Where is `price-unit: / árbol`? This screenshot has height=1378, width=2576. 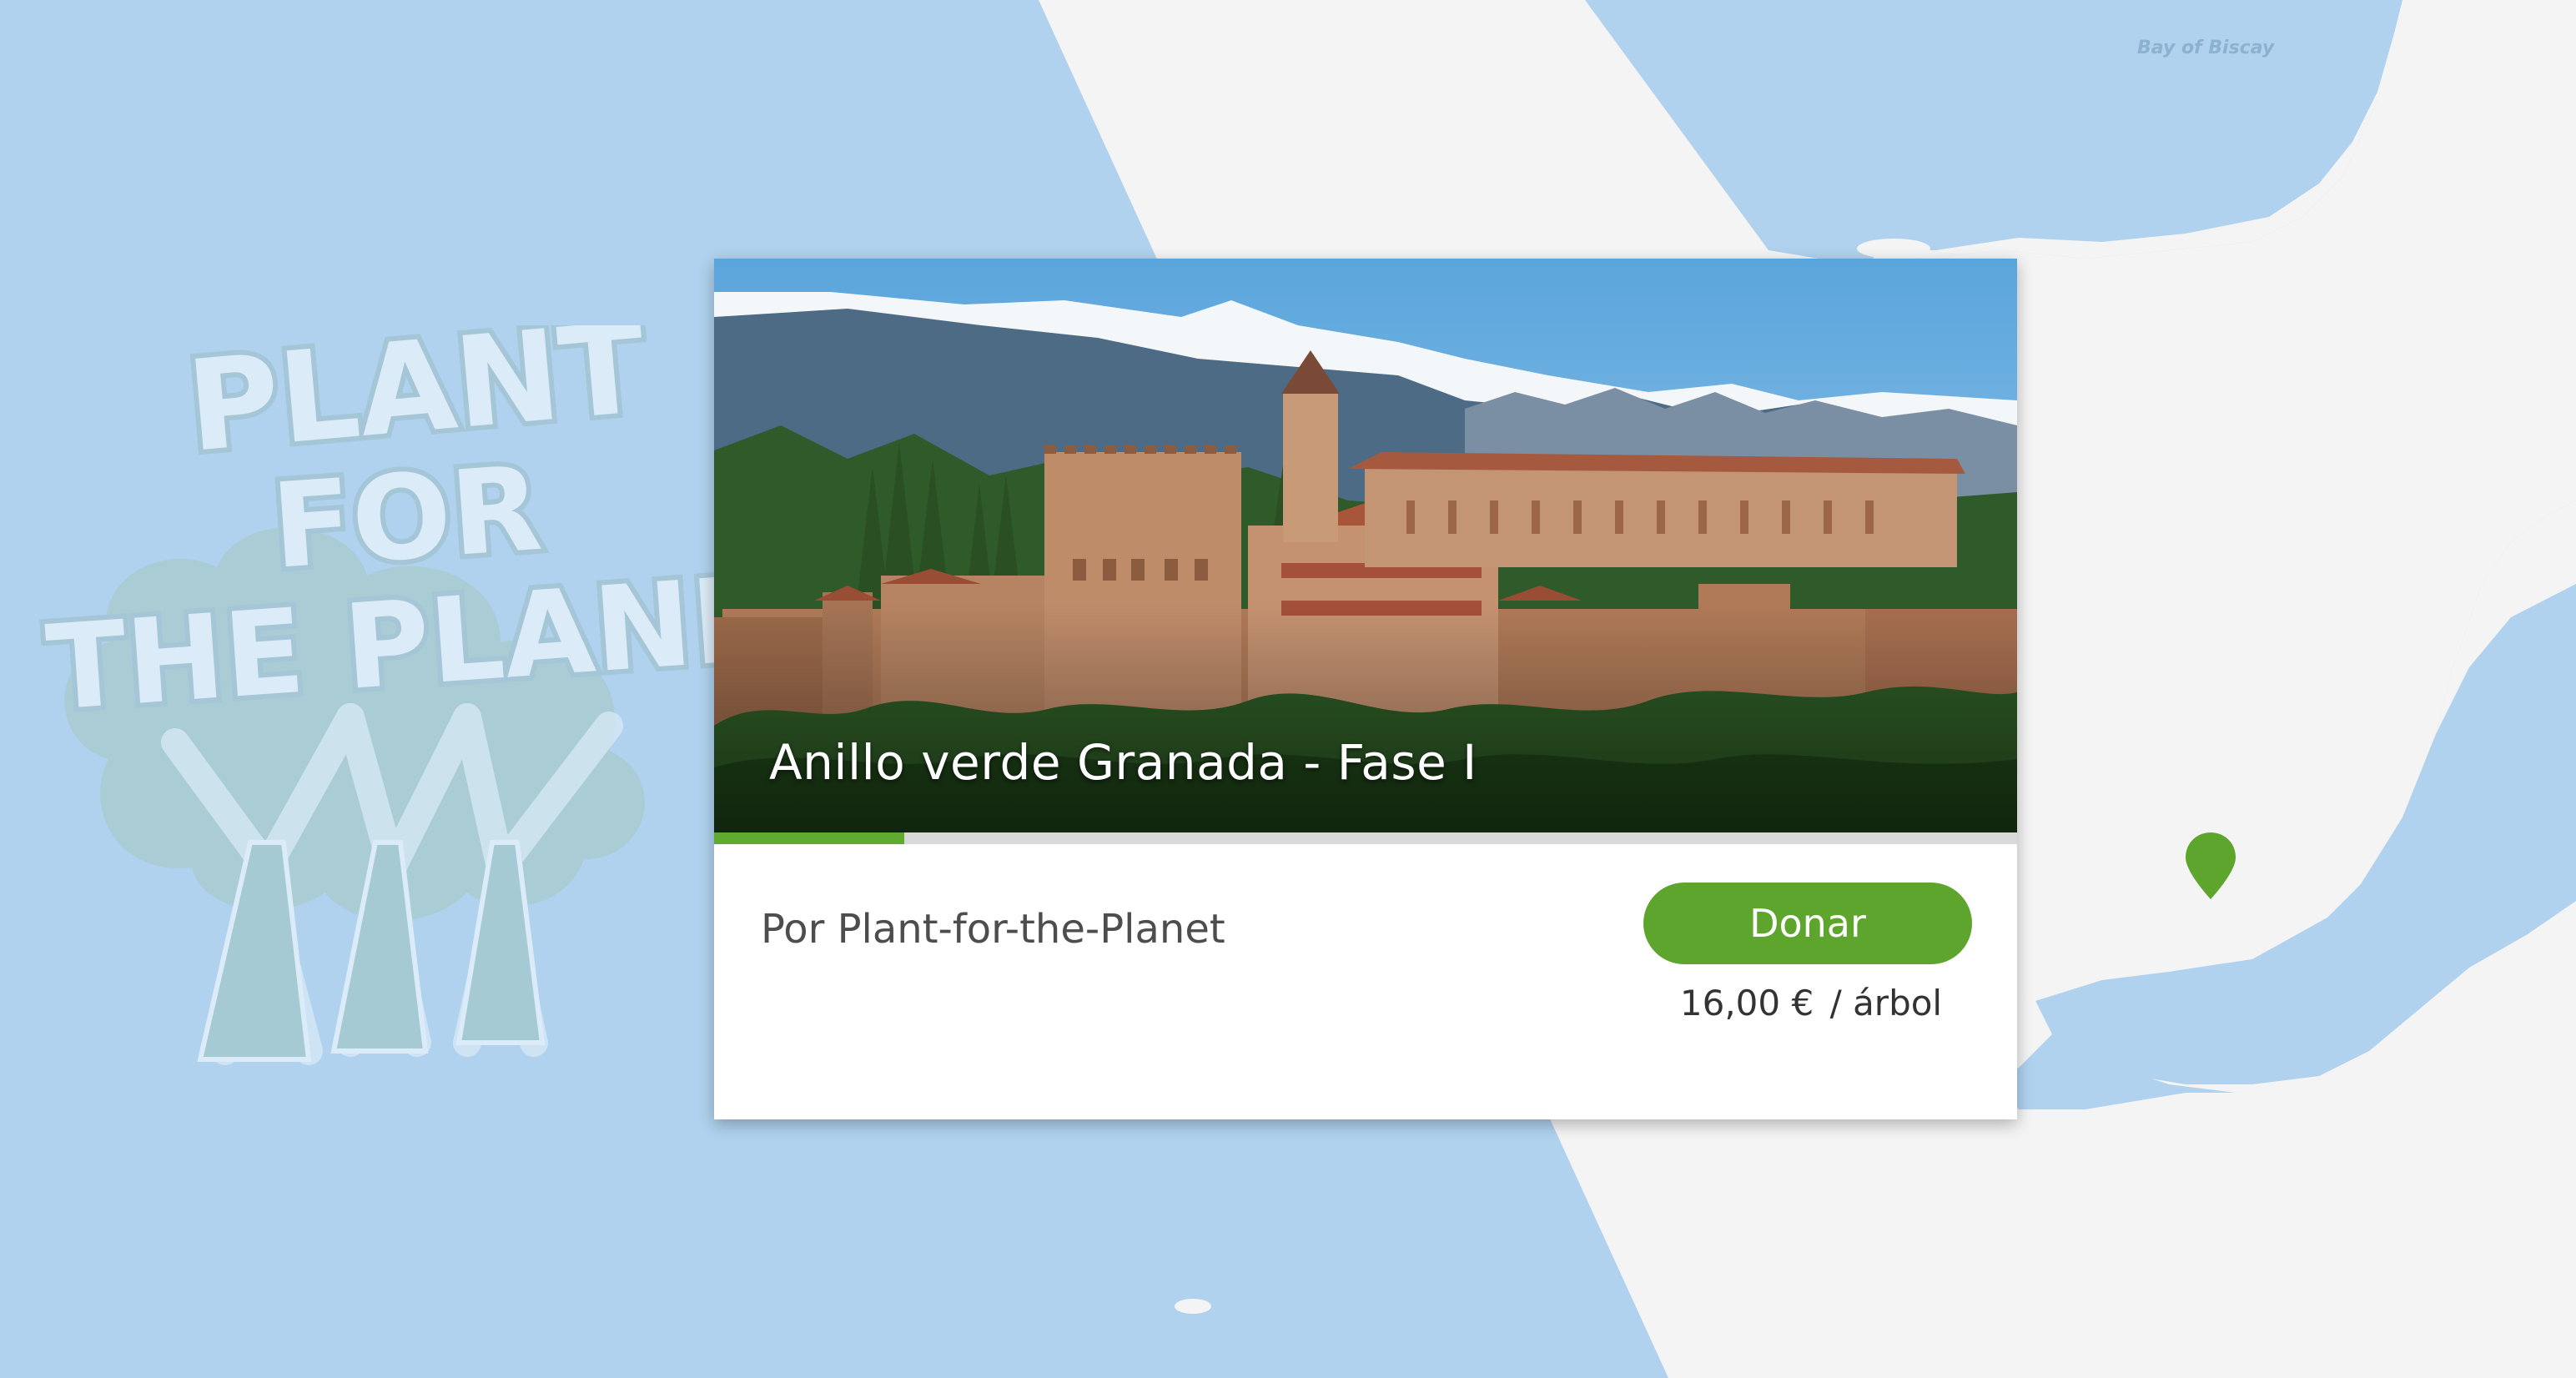 price-unit: / árbol is located at coordinates (1886, 1003).